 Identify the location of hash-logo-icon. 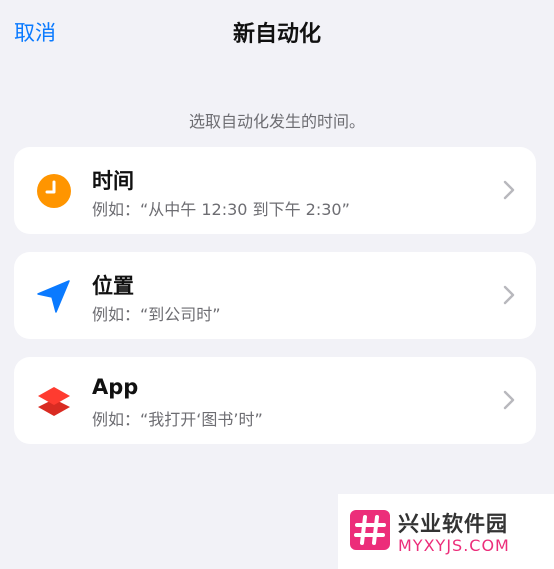
(370, 530).